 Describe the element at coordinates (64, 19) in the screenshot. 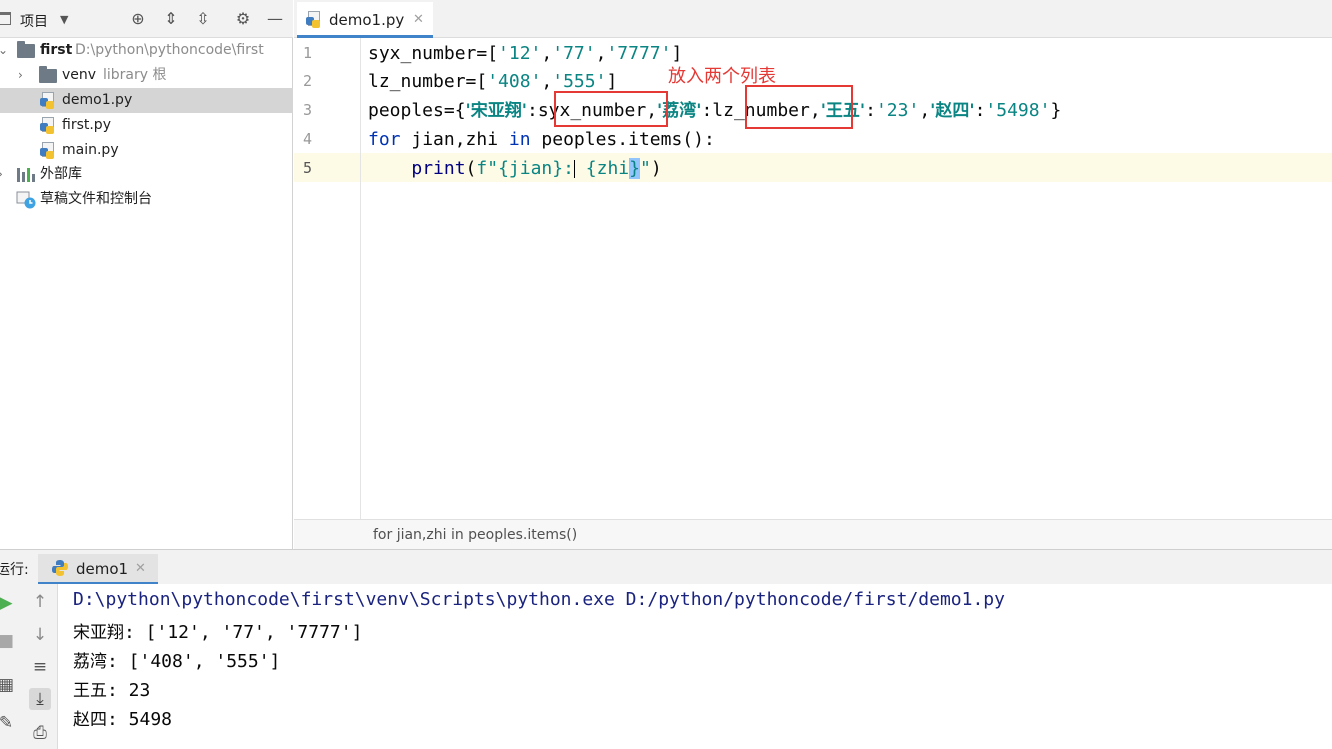

I see `chevron-down-icon: ▼` at that location.